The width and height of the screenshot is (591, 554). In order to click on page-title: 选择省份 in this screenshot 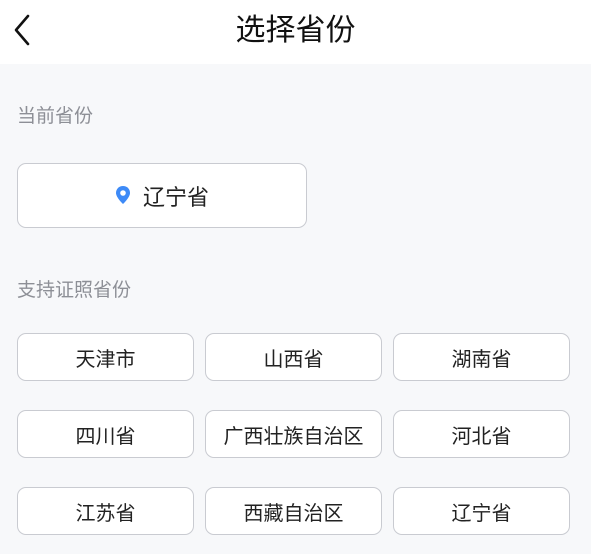, I will do `click(295, 30)`.